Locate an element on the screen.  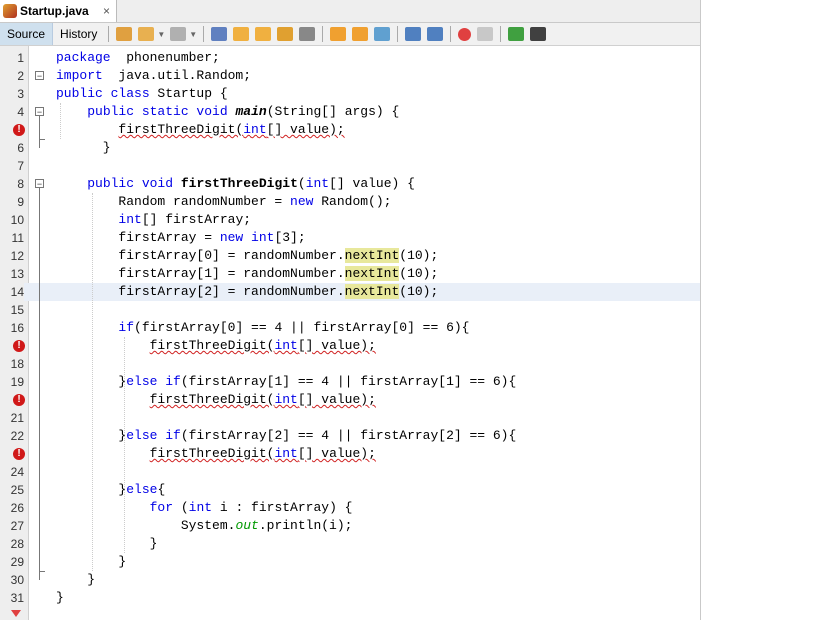
find-previous-icon is located at coordinates (241, 34).